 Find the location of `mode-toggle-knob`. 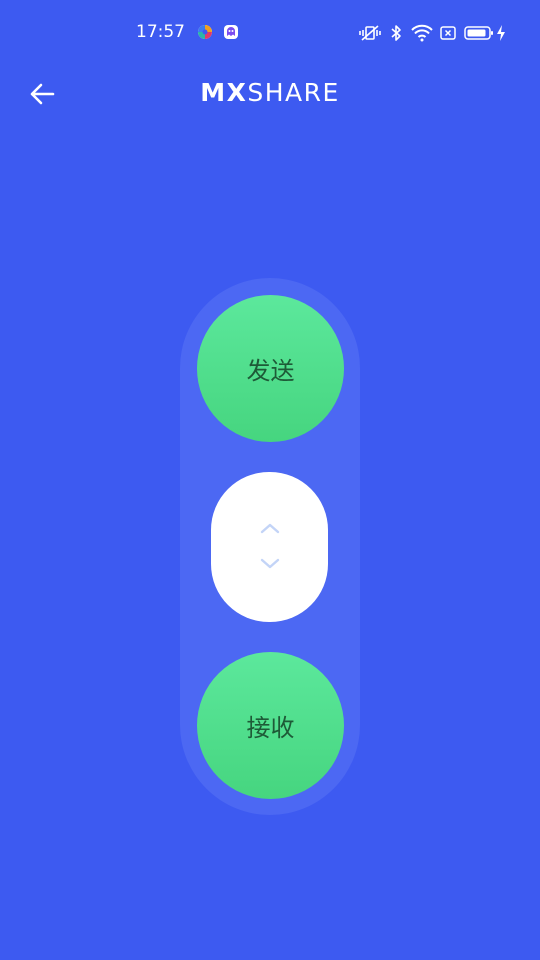

mode-toggle-knob is located at coordinates (269, 547).